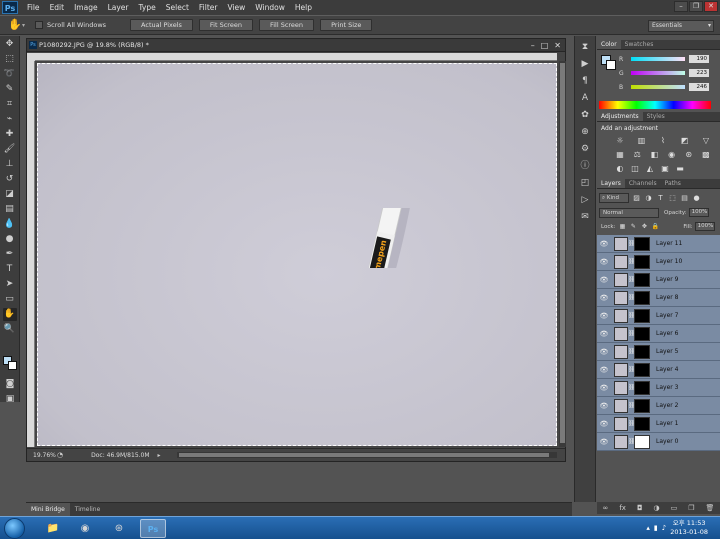  I want to click on tab-color: Color, so click(609, 44).